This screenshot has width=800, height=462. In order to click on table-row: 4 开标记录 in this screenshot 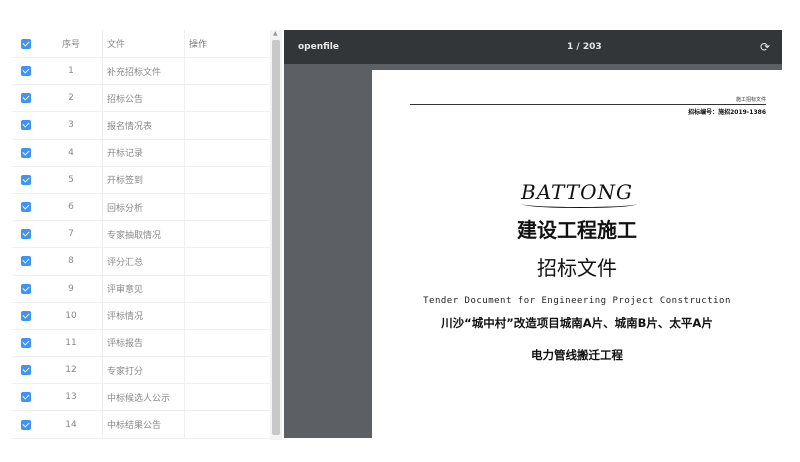, I will do `click(141, 153)`.